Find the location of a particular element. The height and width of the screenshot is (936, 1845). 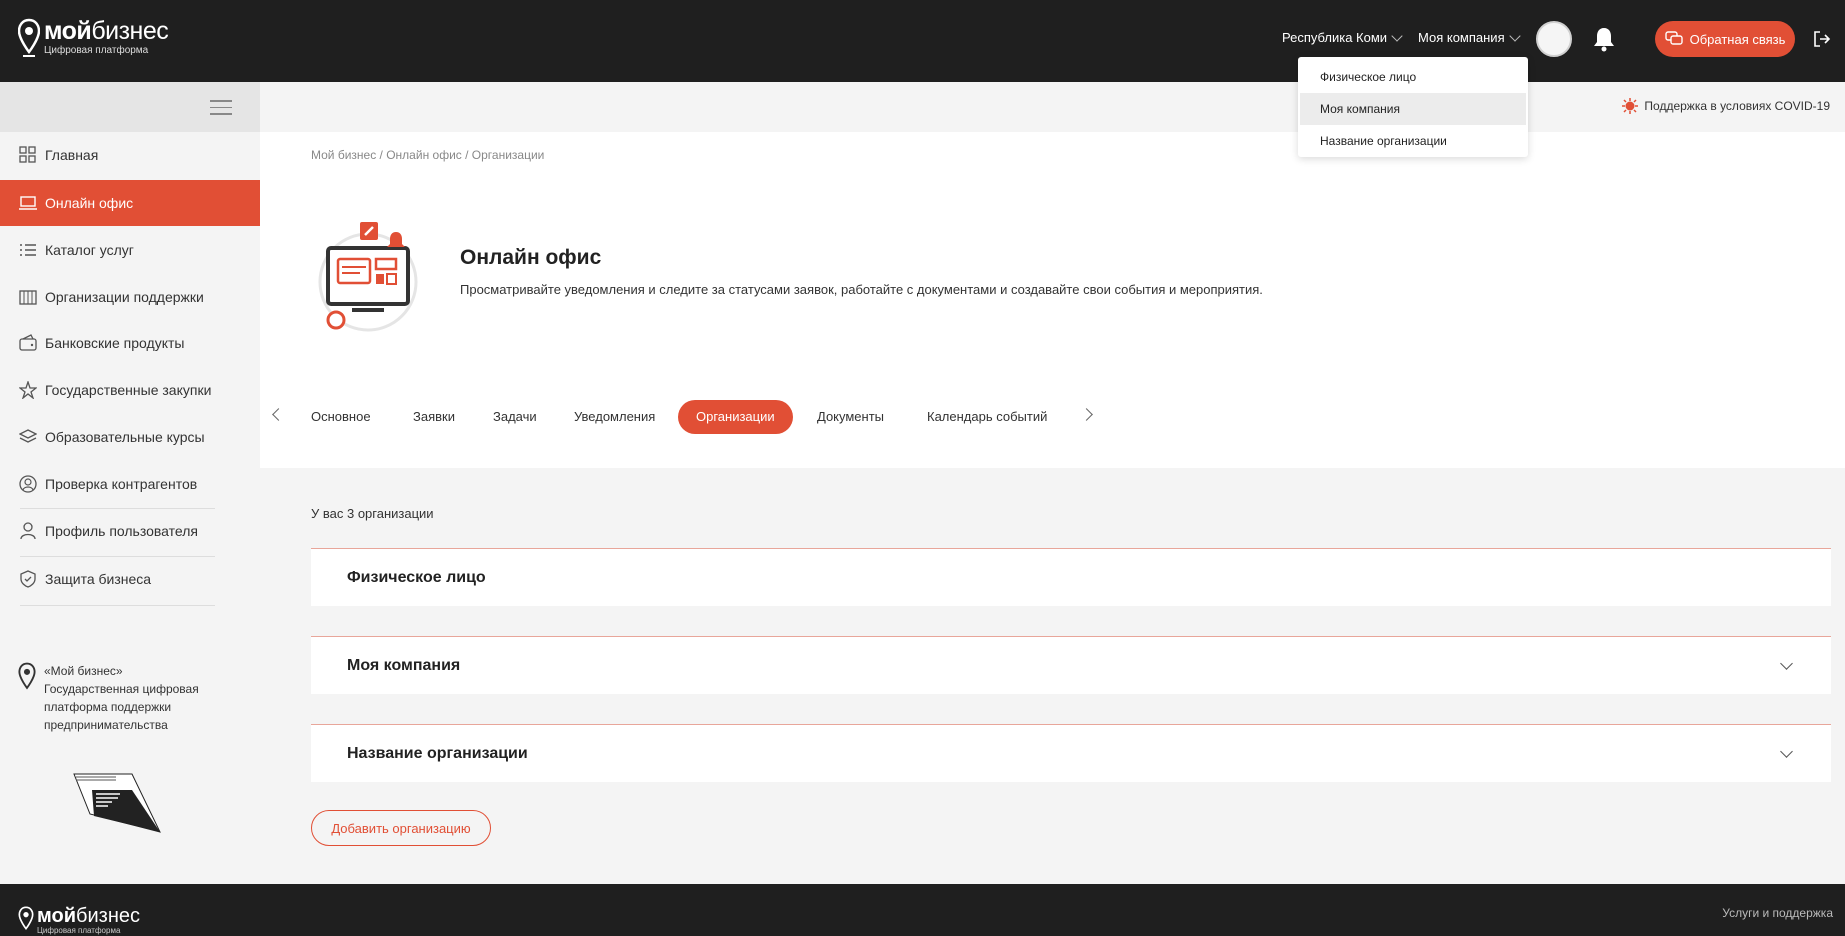

tab-main: Основное is located at coordinates (341, 417).